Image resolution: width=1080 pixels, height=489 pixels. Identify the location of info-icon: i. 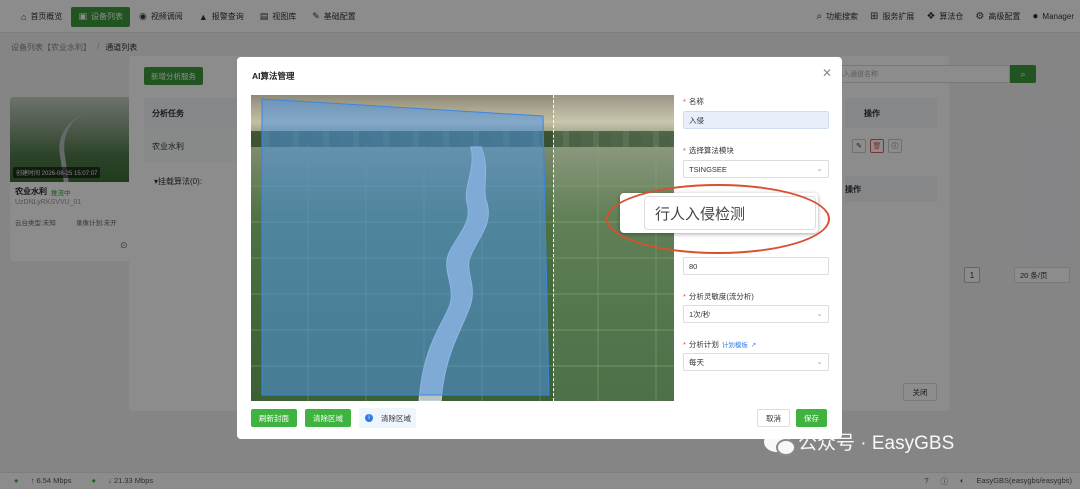
(369, 418).